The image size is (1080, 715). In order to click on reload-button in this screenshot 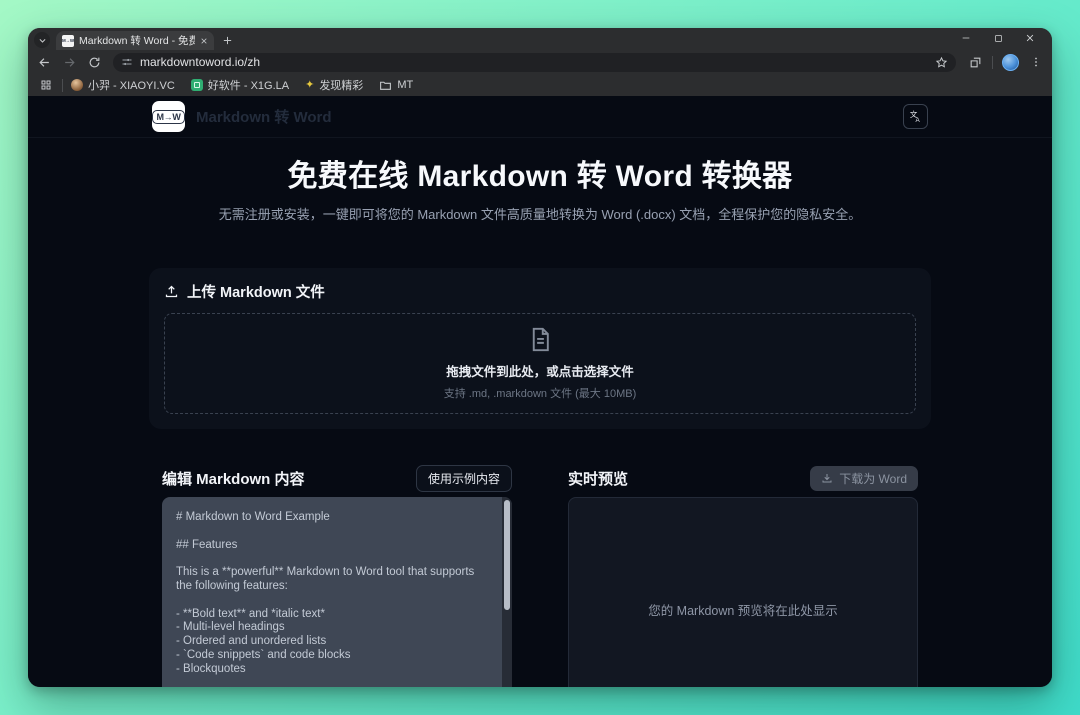, I will do `click(94, 62)`.